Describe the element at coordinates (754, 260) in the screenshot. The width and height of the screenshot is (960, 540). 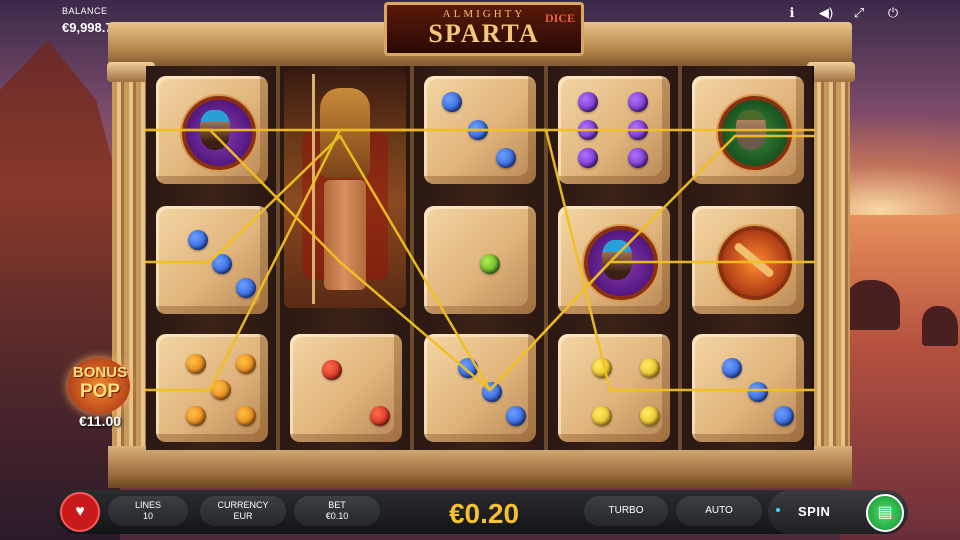
I see `spear-icon` at that location.